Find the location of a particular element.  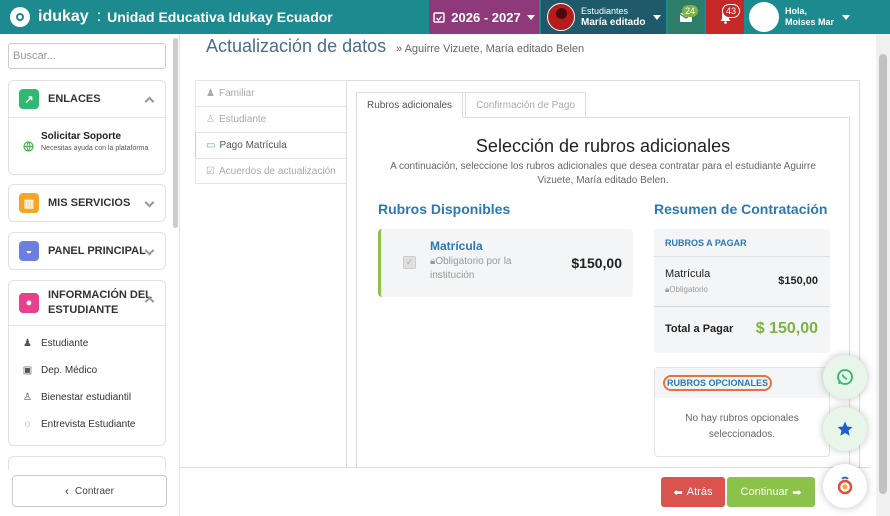

student-selector: Estudiantes María editado is located at coordinates (603, 17).